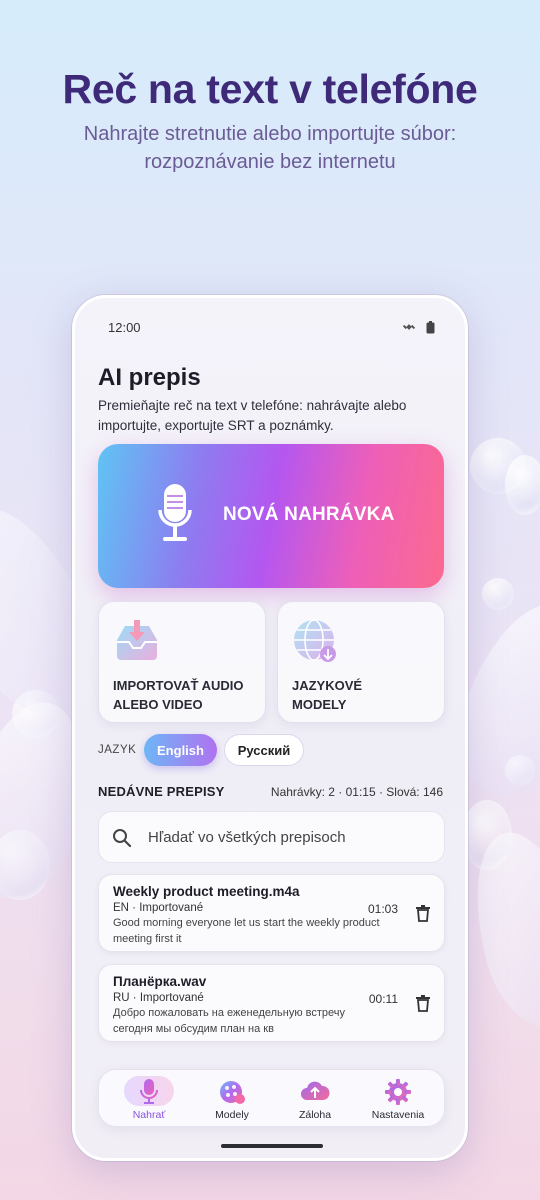 The image size is (540, 1200). Describe the element at coordinates (117, 750) in the screenshot. I see `language-label: JAZYK` at that location.